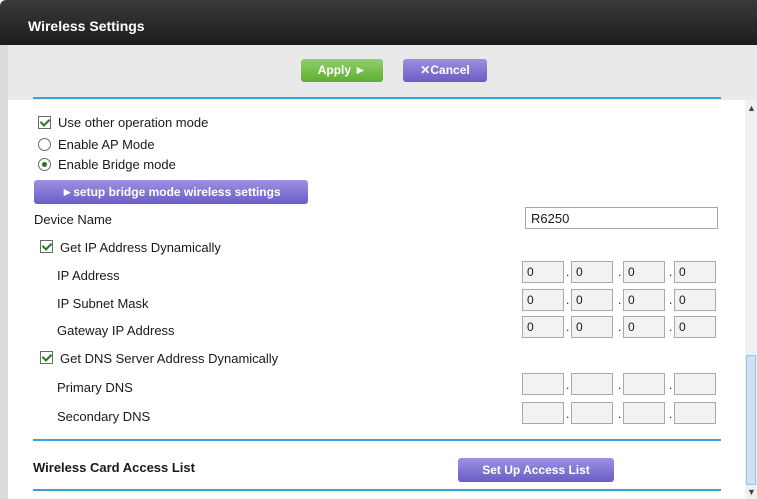 This screenshot has width=757, height=499. What do you see at coordinates (695, 327) in the screenshot?
I see `gateway-octet-4: 0` at bounding box center [695, 327].